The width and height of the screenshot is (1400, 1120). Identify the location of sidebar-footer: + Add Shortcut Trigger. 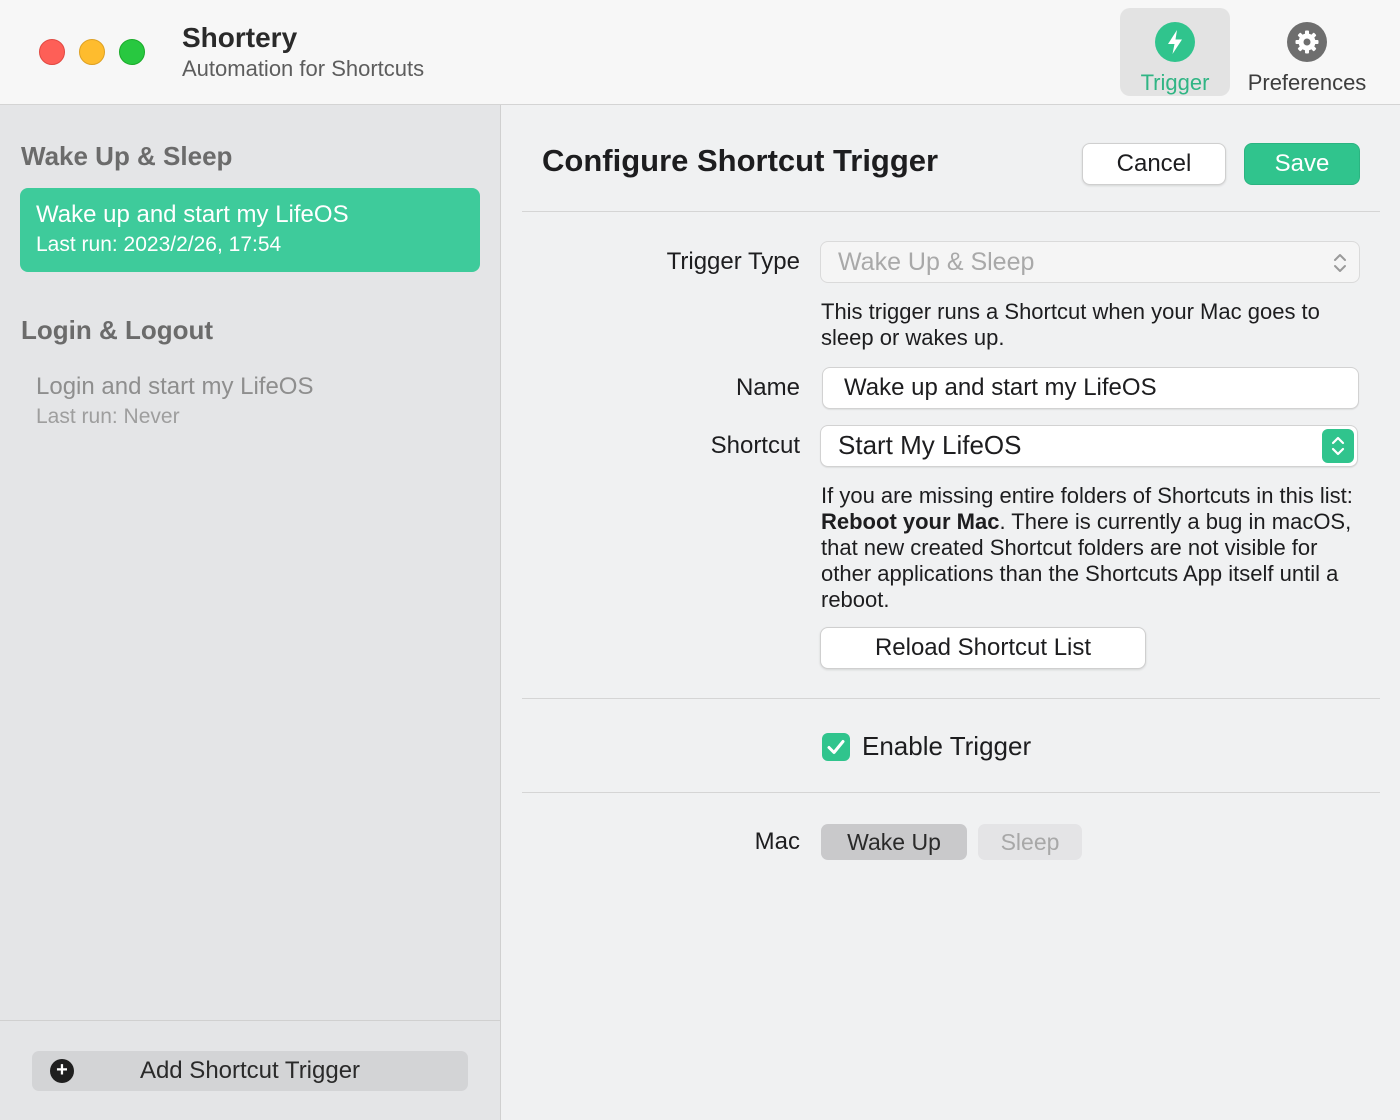
(250, 1070).